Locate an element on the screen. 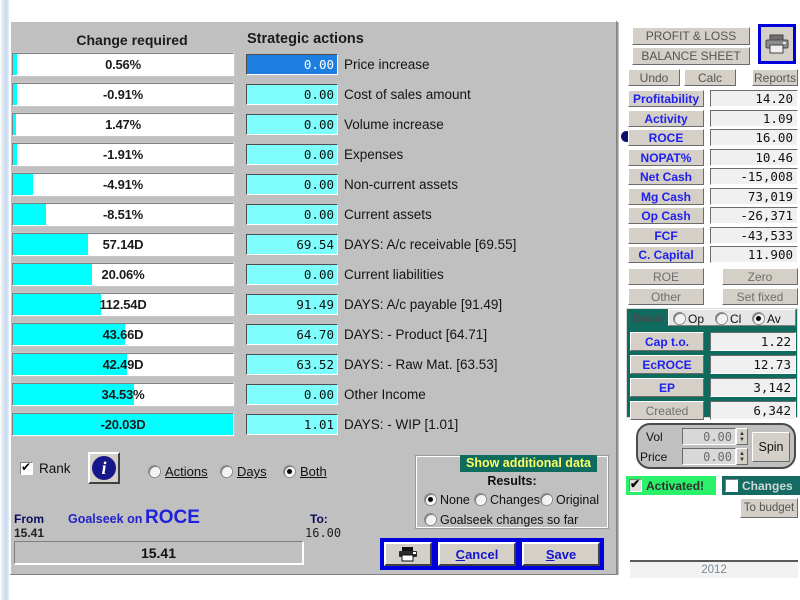  change-required-cell: -1.91% is located at coordinates (123, 154).